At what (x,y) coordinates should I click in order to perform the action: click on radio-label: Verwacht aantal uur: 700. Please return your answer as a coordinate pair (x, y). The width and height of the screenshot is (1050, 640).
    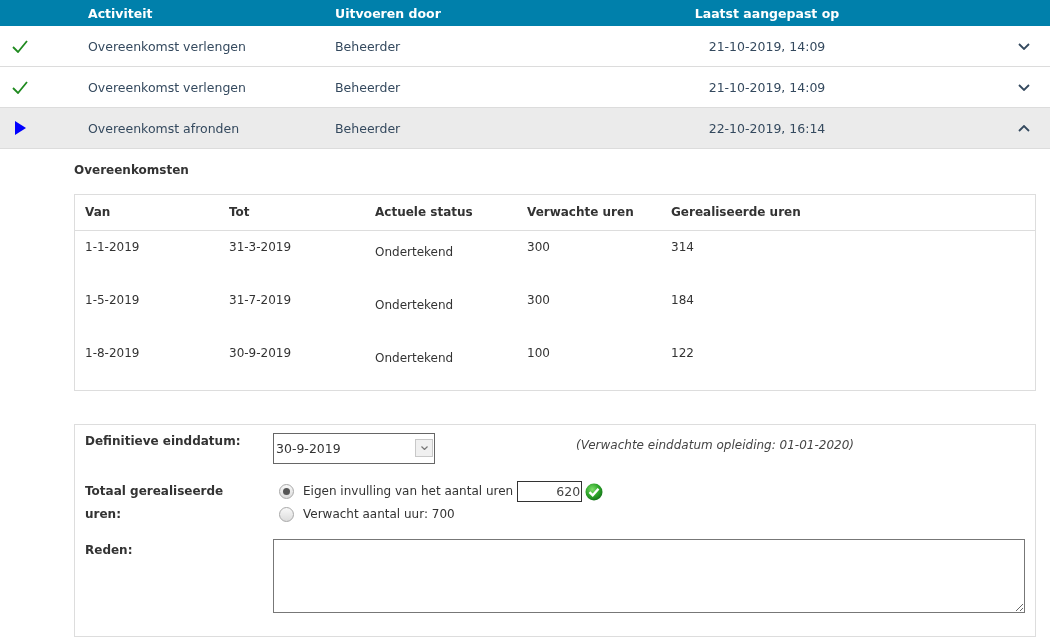
    Looking at the image, I should click on (379, 514).